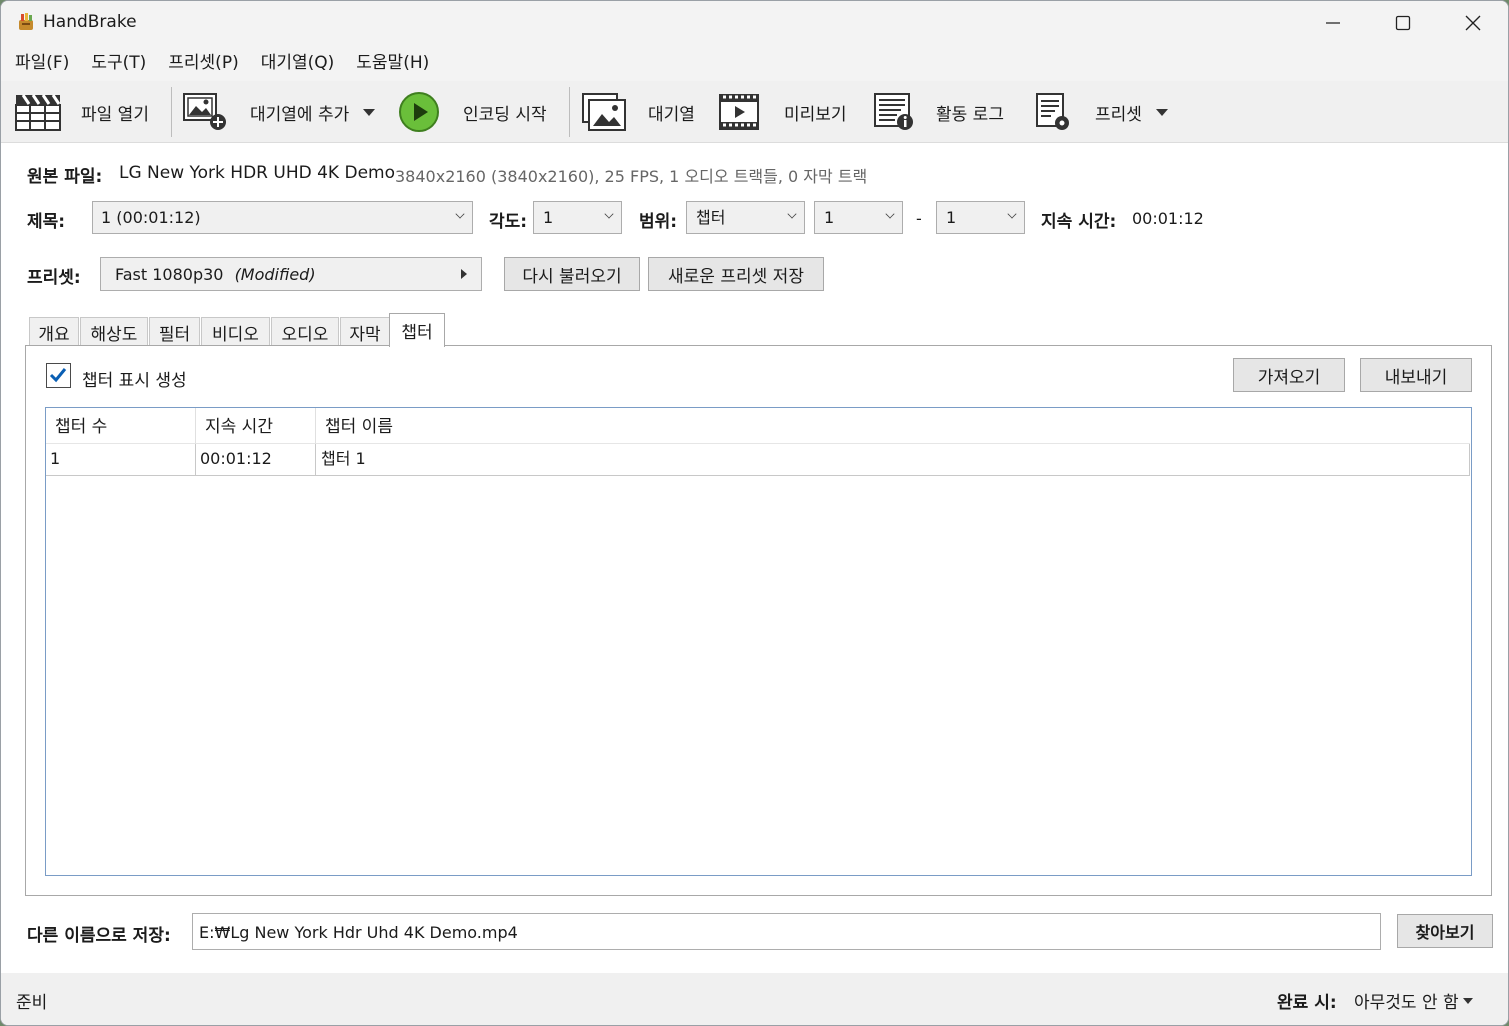 The width and height of the screenshot is (1509, 1026). Describe the element at coordinates (754, 999) in the screenshot. I see `status-bar: 준비 완료 시: 아무것도 안 함` at that location.